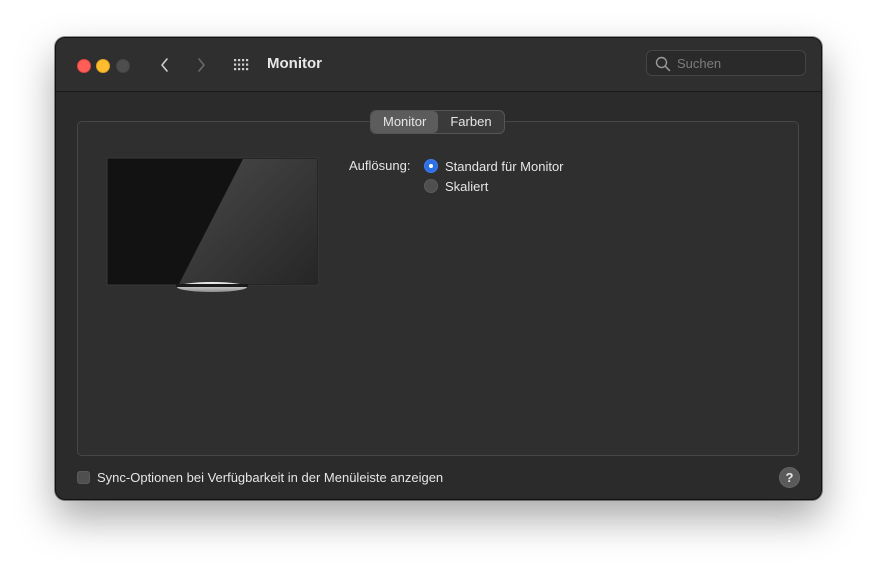 Image resolution: width=875 pixels, height=572 pixels. I want to click on window-title: Monitor, so click(294, 63).